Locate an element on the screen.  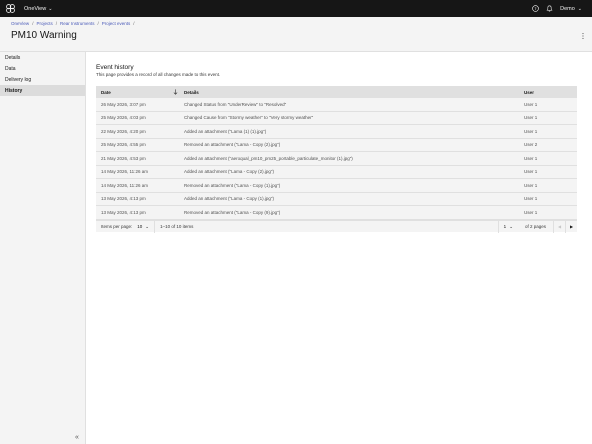
items-per-page-value: 10 is located at coordinates (140, 226).